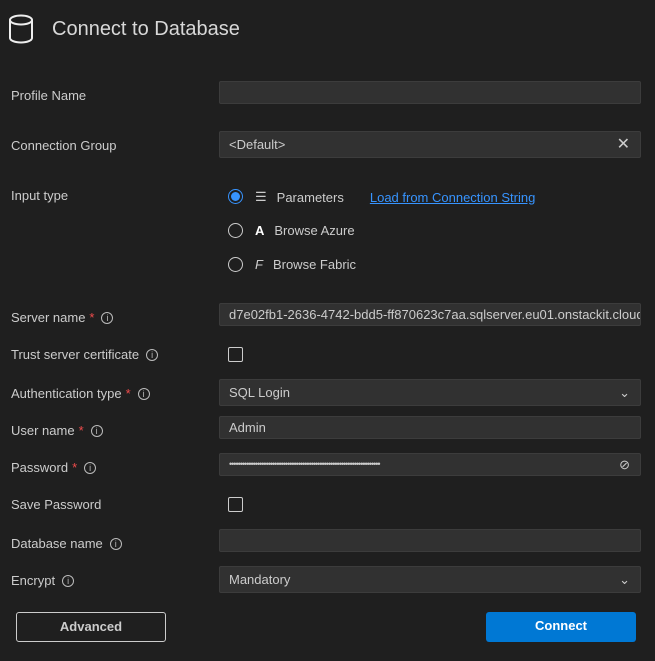 This screenshot has width=655, height=661. I want to click on radio-parameters, so click(235, 196).